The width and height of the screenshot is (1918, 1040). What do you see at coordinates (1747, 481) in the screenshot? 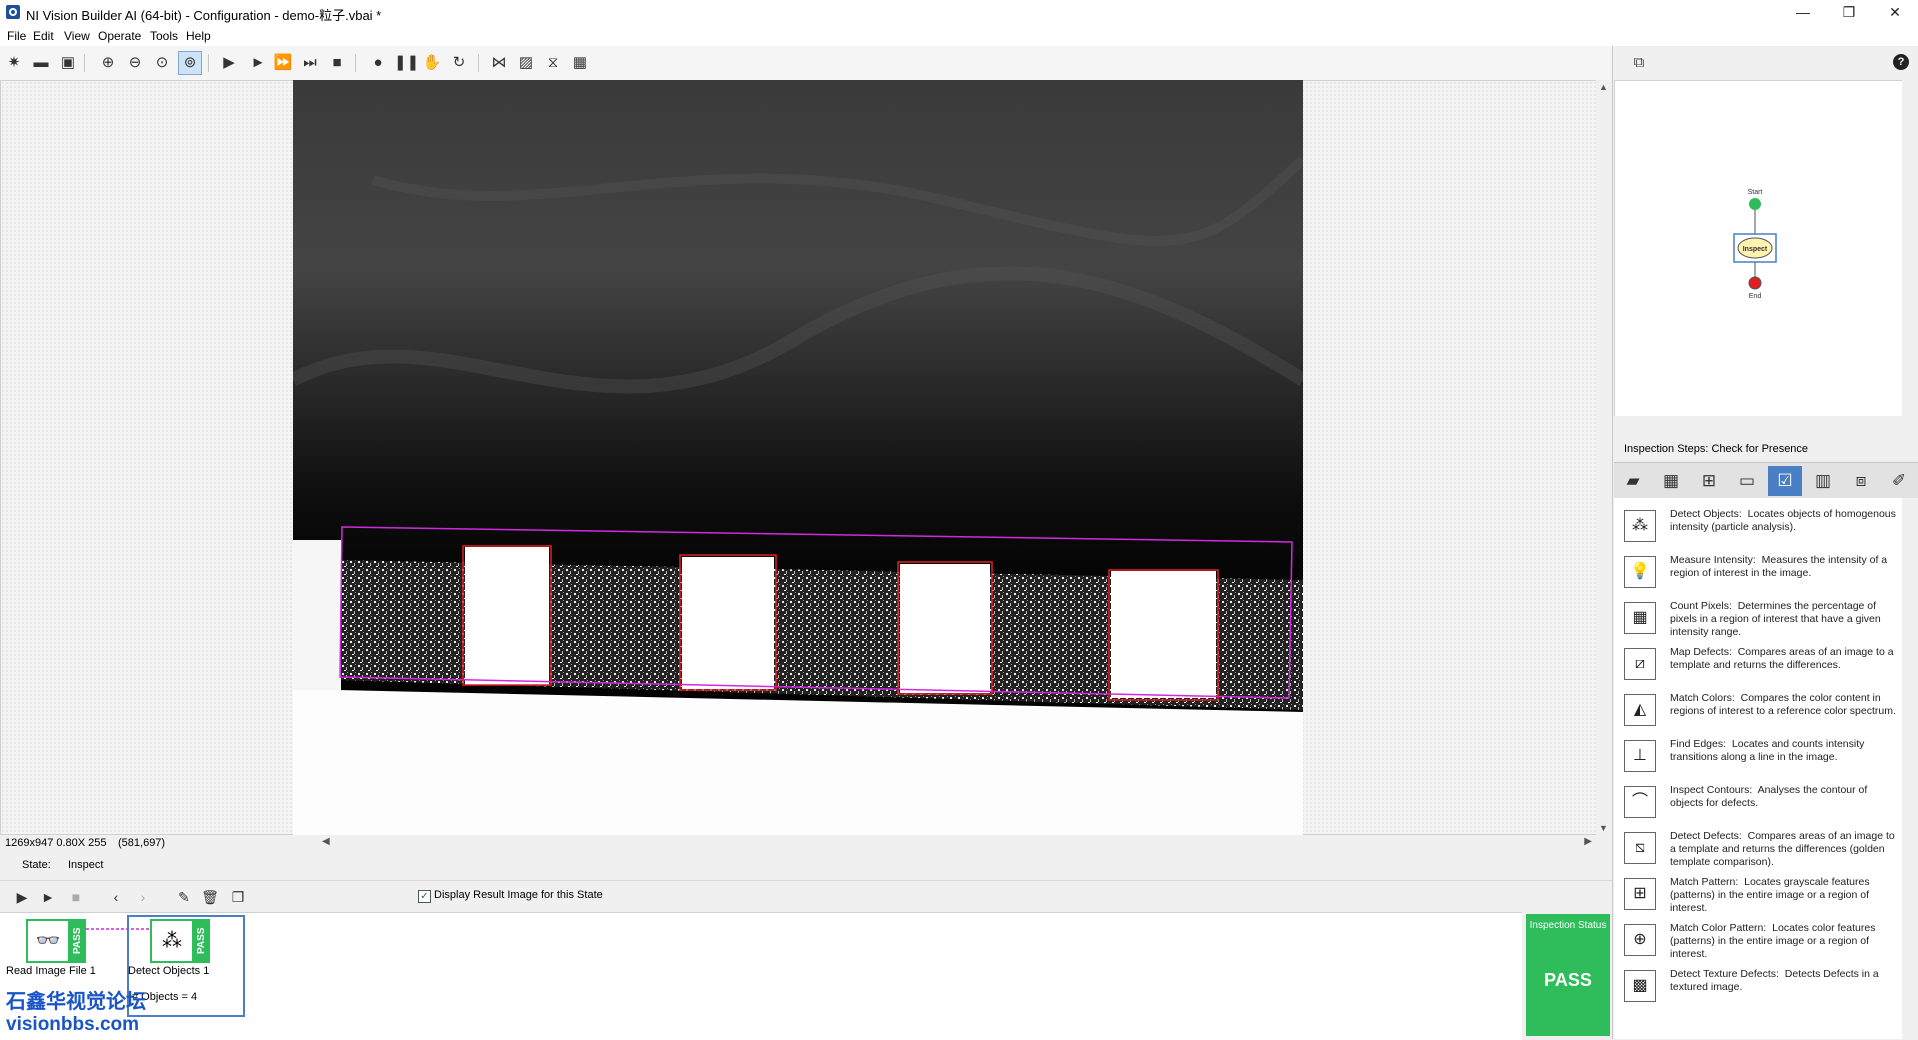
I see `tab-measure-features: ▭` at bounding box center [1747, 481].